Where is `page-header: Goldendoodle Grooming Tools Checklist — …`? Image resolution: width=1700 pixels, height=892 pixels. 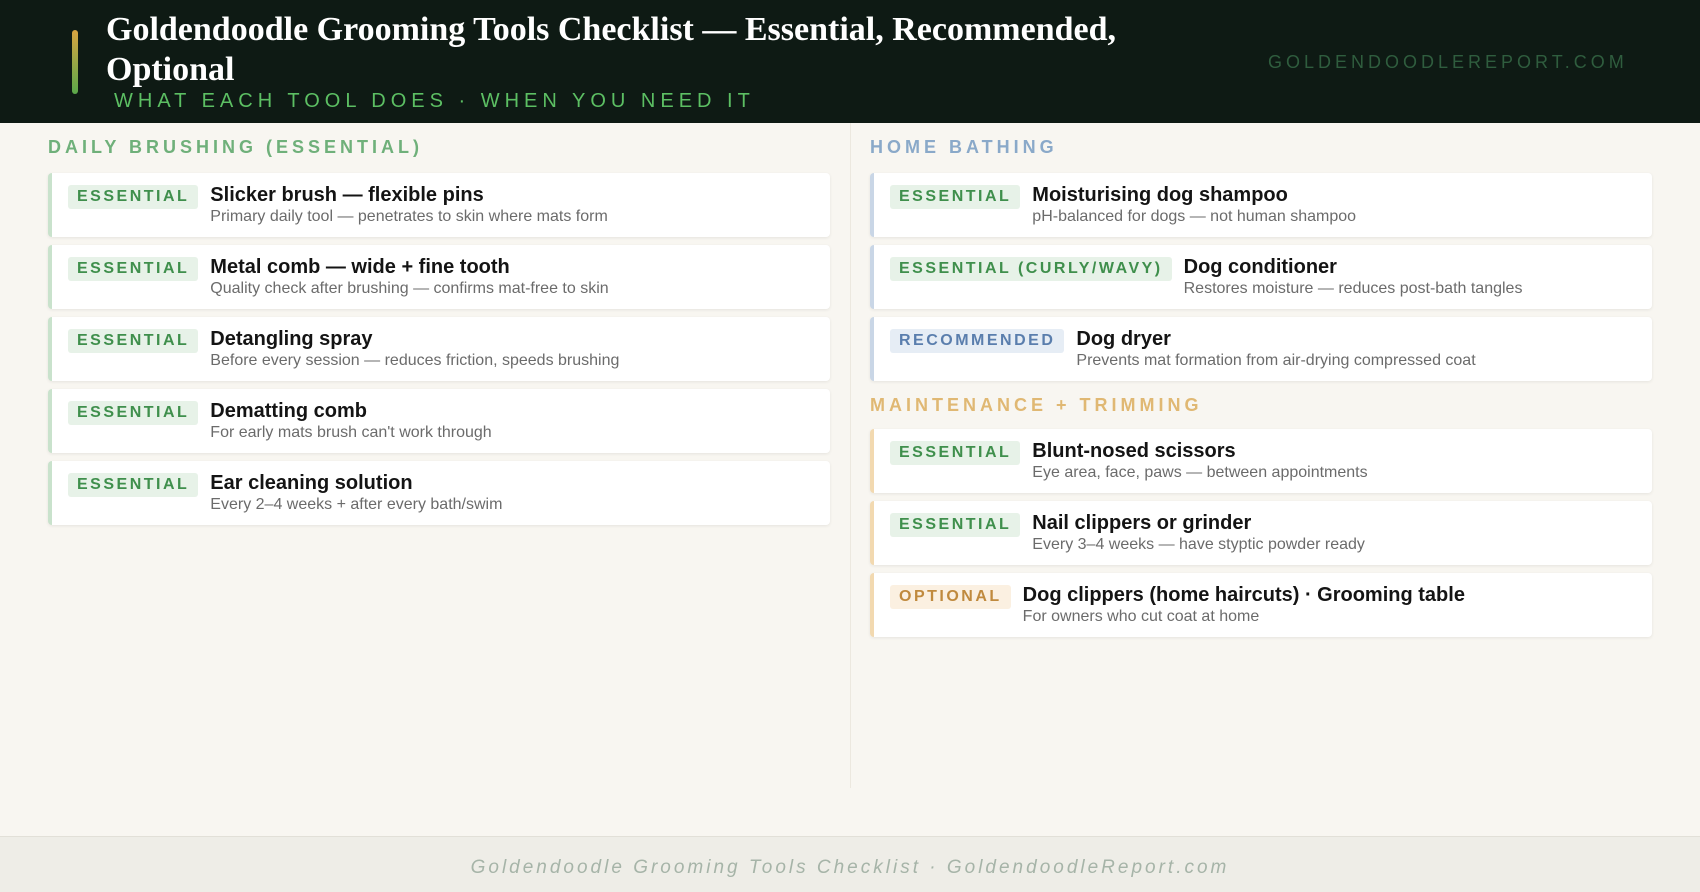 page-header: Goldendoodle Grooming Tools Checklist — … is located at coordinates (850, 61).